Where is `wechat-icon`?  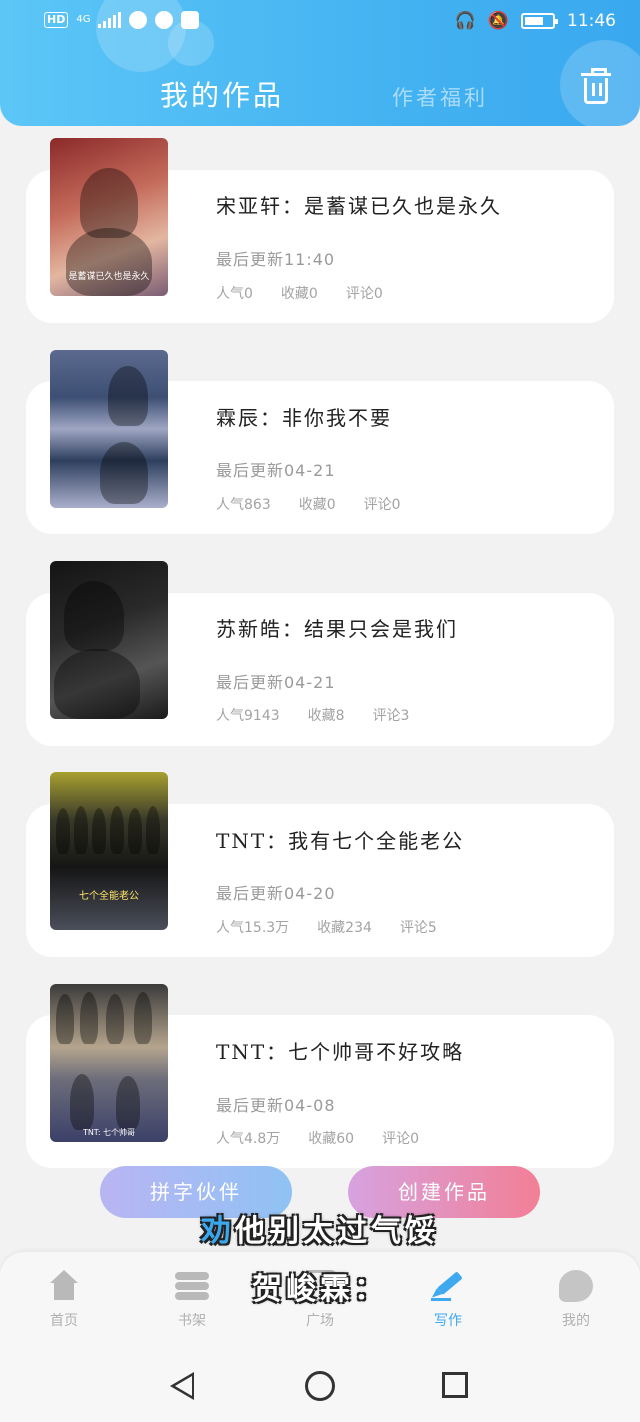 wechat-icon is located at coordinates (164, 20).